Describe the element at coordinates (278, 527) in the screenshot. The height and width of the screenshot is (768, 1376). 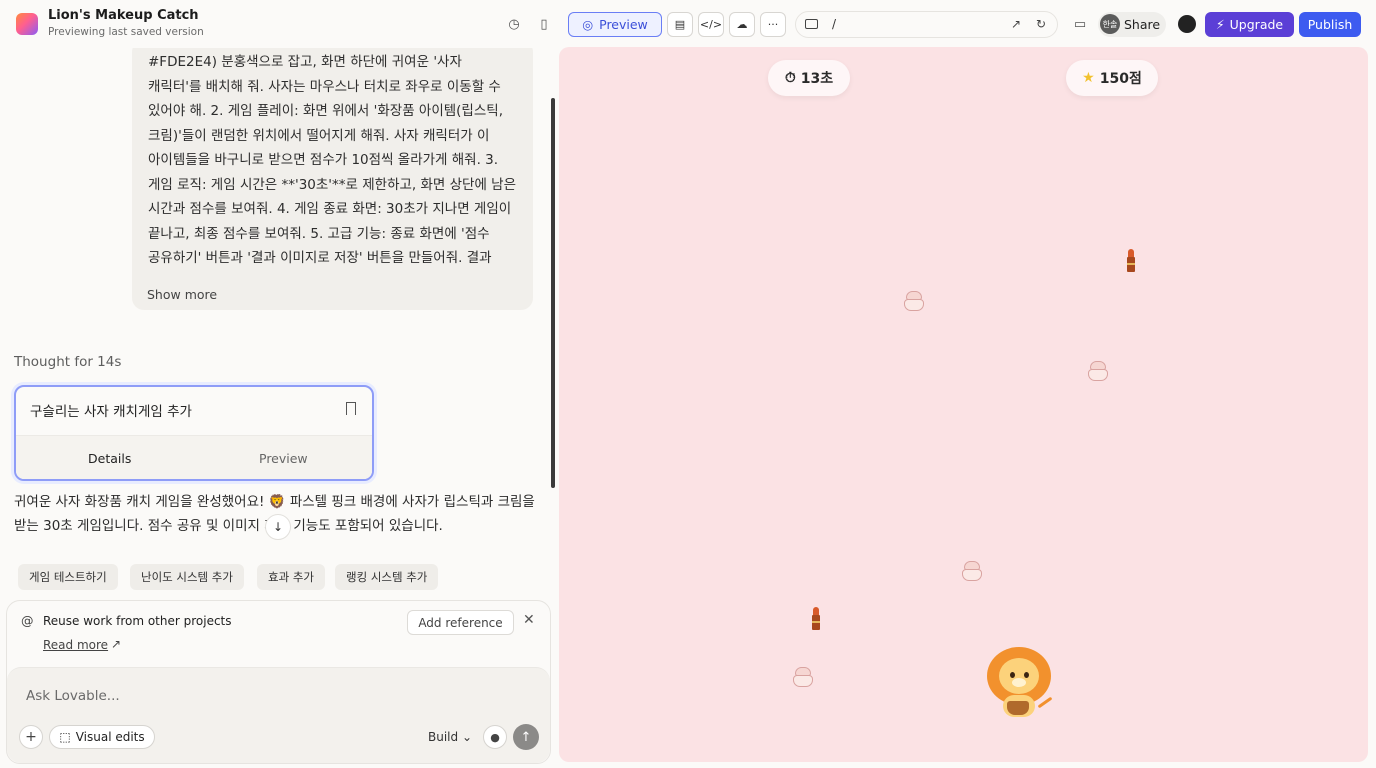
I see `scroll-down-icon: ↓` at that location.